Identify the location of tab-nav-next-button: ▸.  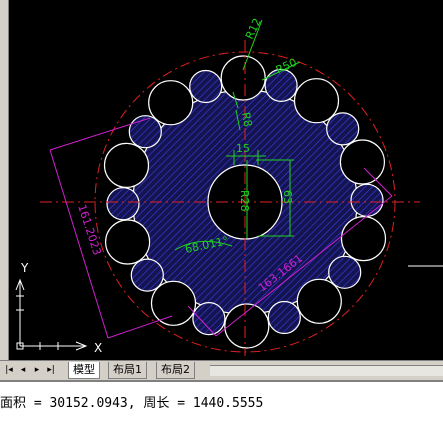
(37, 370).